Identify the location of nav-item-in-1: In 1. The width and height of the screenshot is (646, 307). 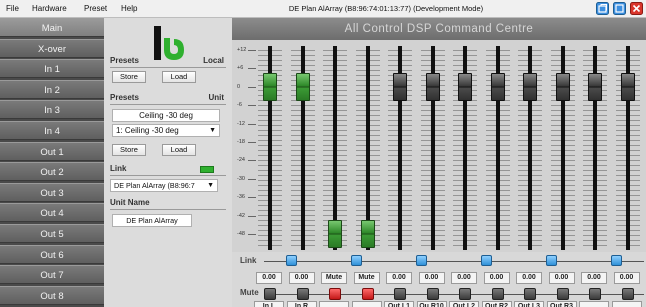
(52, 69).